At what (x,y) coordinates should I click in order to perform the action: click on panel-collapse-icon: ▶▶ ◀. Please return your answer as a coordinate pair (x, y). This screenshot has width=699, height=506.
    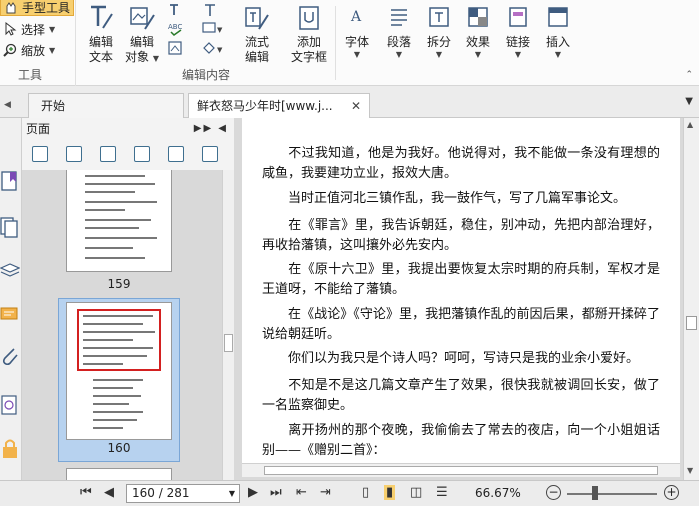
    Looking at the image, I should click on (211, 129).